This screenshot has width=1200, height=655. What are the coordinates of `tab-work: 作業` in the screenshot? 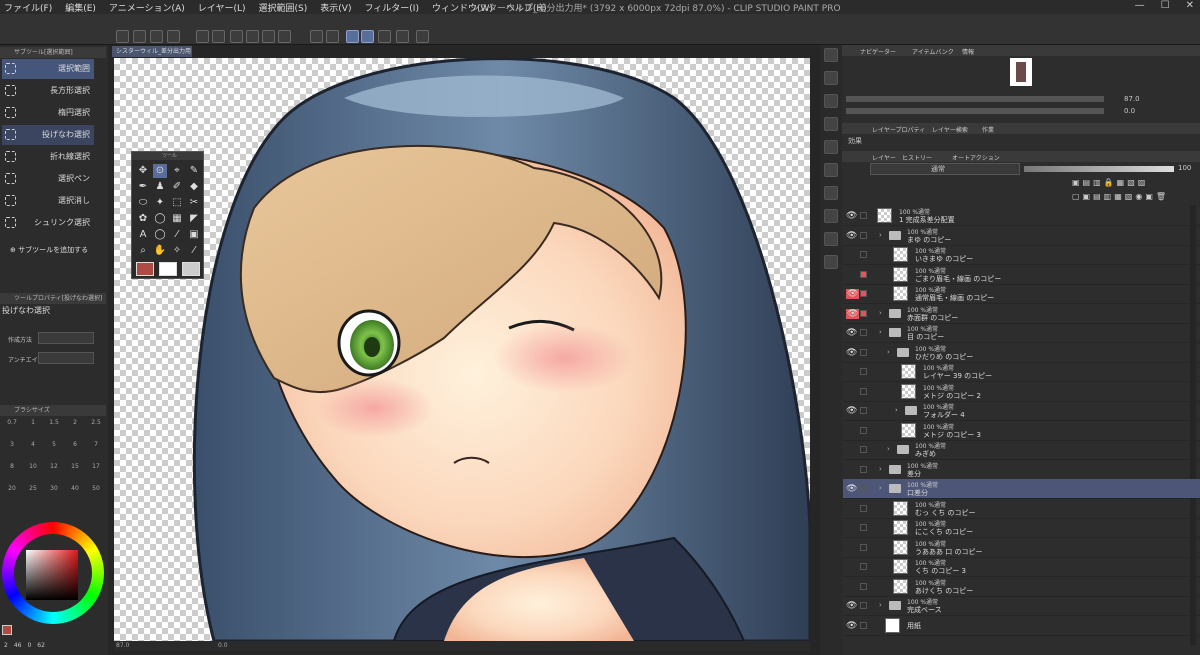 It's located at (988, 129).